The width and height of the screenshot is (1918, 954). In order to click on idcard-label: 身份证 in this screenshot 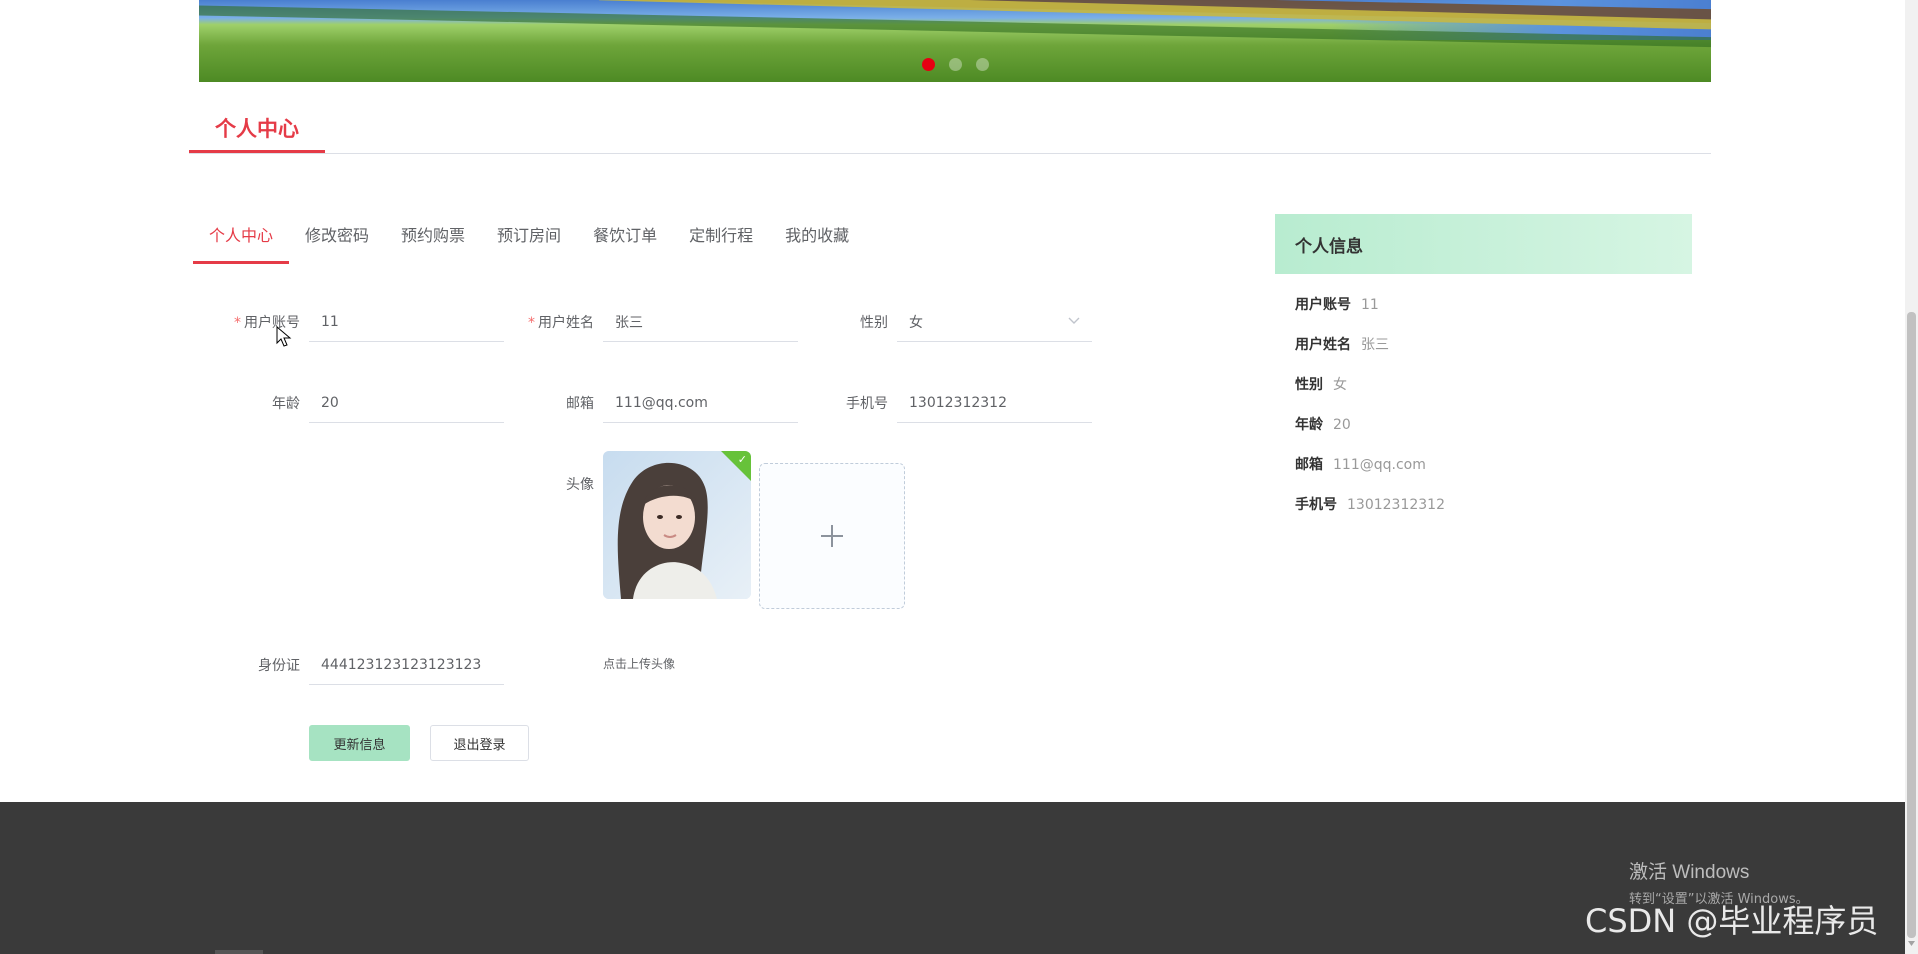, I will do `click(279, 666)`.